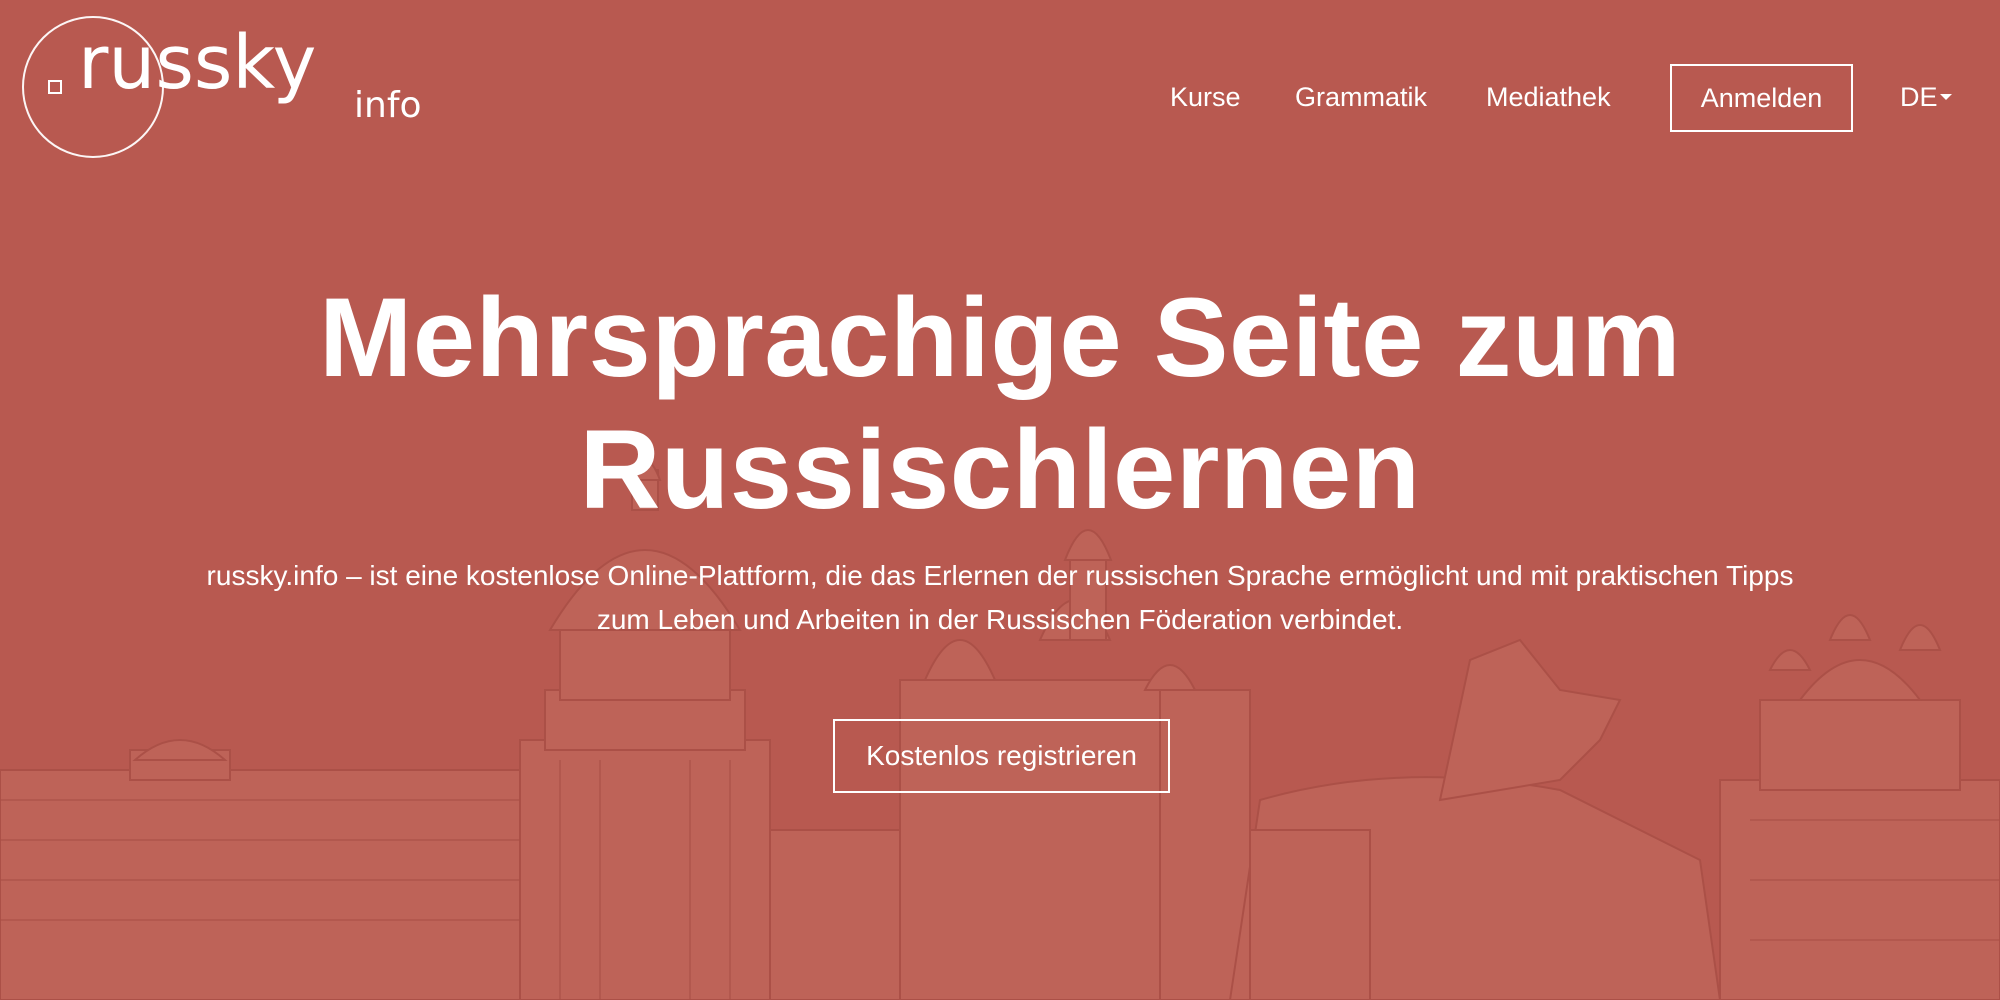 This screenshot has width=2000, height=1000. What do you see at coordinates (1919, 97) in the screenshot?
I see `language-code: DE` at bounding box center [1919, 97].